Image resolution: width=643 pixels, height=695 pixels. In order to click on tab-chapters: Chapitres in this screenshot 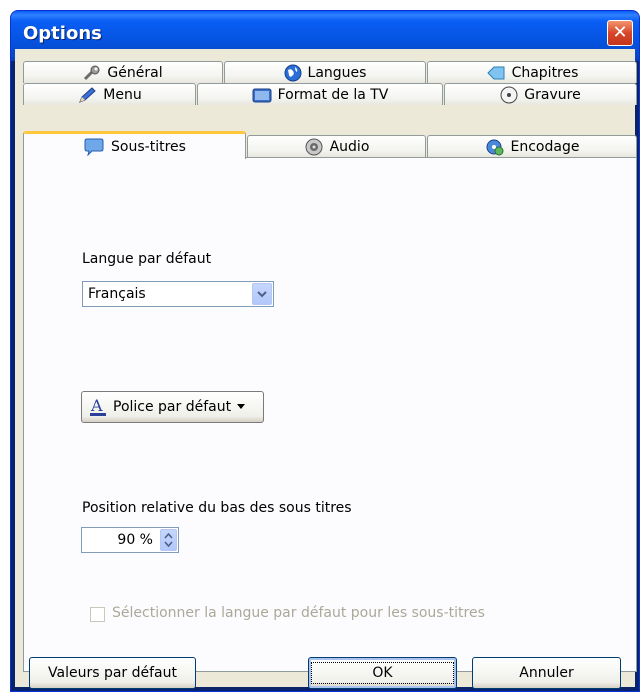, I will do `click(532, 72)`.